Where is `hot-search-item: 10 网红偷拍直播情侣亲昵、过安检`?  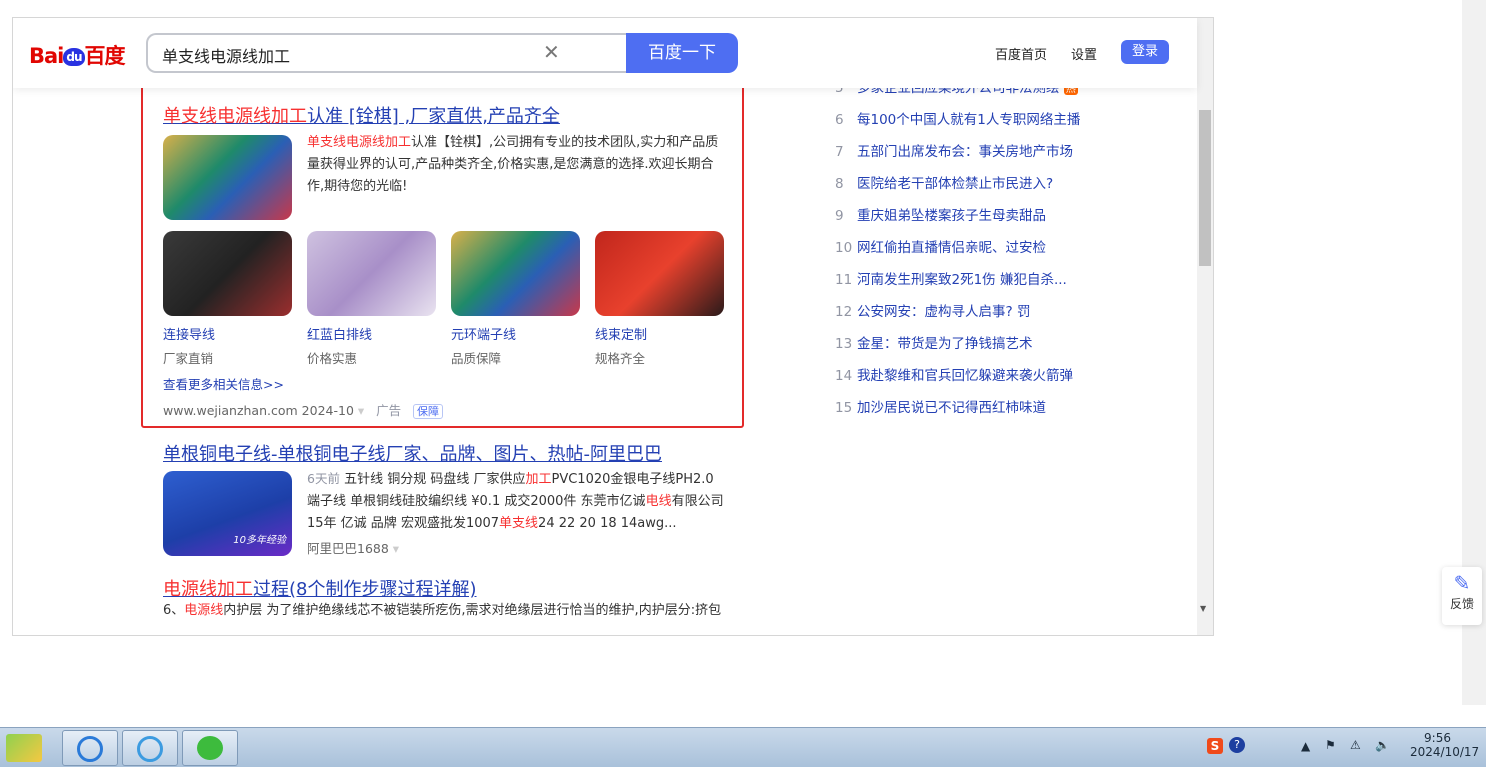
hot-search-item: 10 网红偷拍直播情侣亲昵、过安检 is located at coordinates (940, 246).